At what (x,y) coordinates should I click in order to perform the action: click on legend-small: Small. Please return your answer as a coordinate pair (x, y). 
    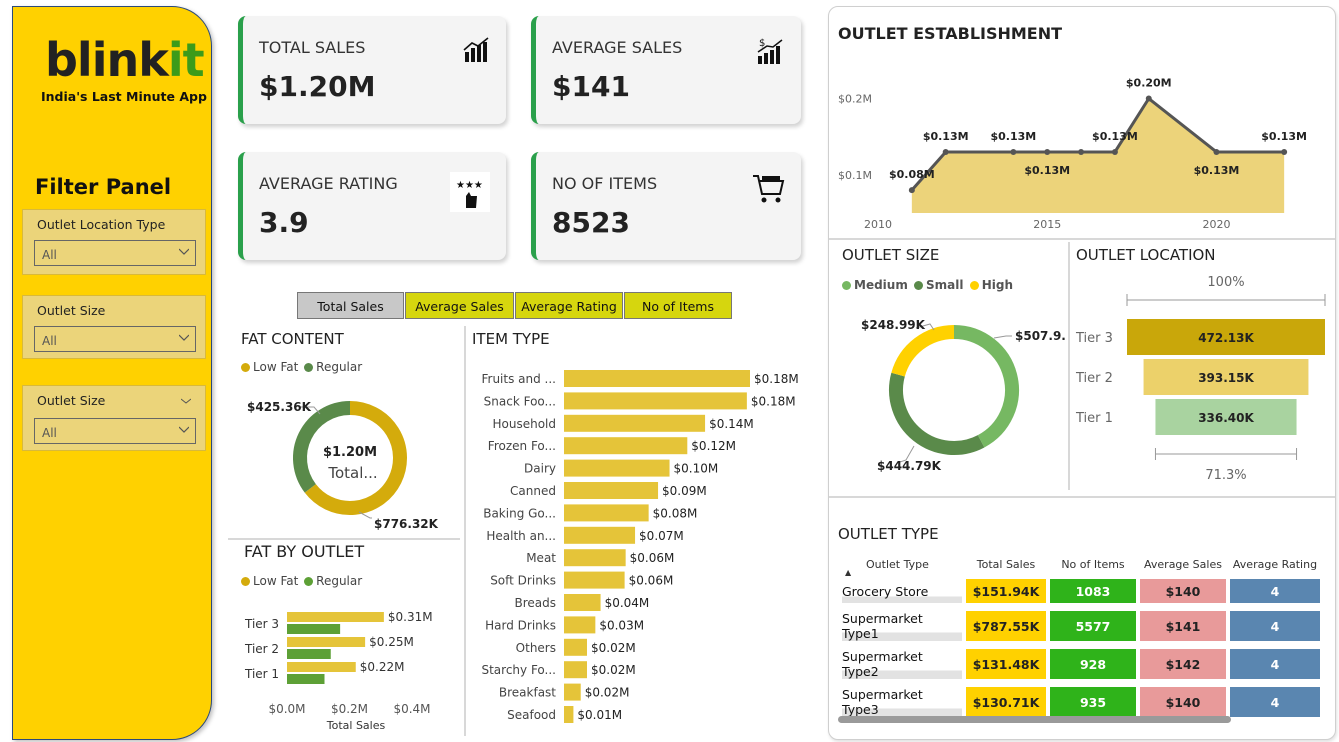
    Looking at the image, I should click on (945, 285).